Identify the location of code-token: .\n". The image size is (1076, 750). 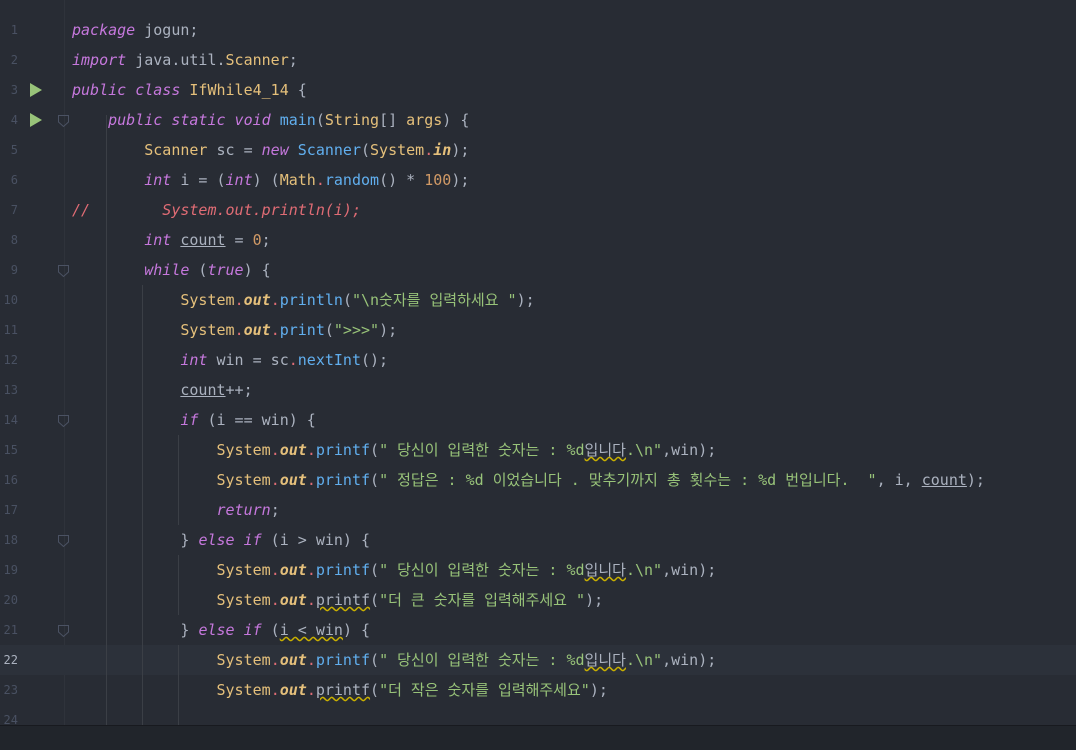
(644, 660).